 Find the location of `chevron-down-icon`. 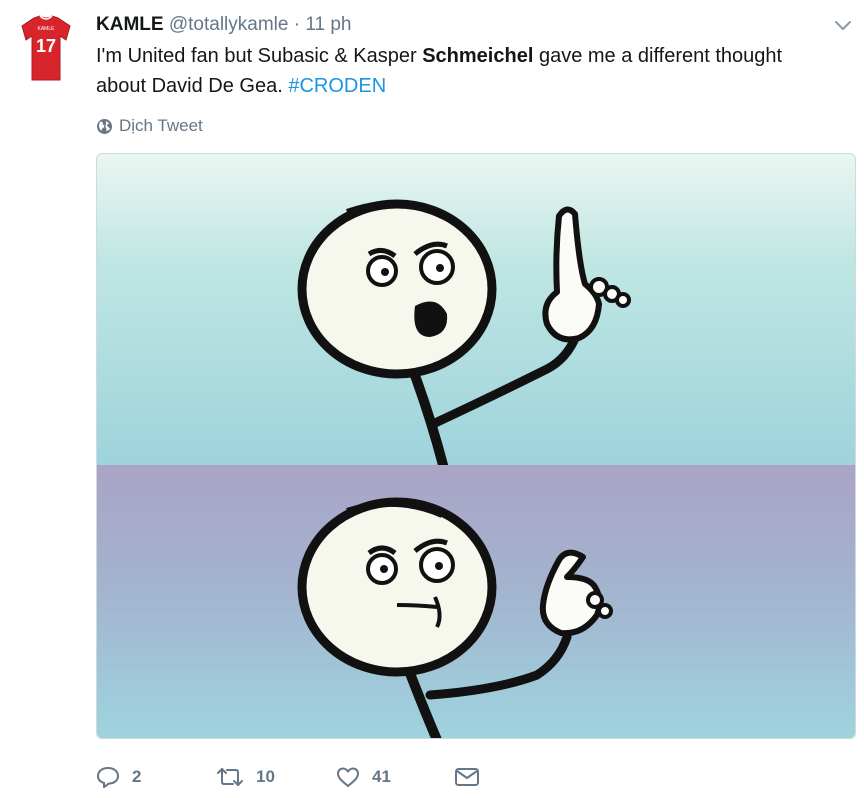

chevron-down-icon is located at coordinates (843, 25).